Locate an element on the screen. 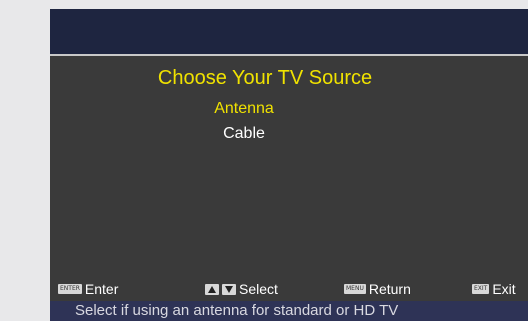  option-cable: Cable is located at coordinates (266, 134).